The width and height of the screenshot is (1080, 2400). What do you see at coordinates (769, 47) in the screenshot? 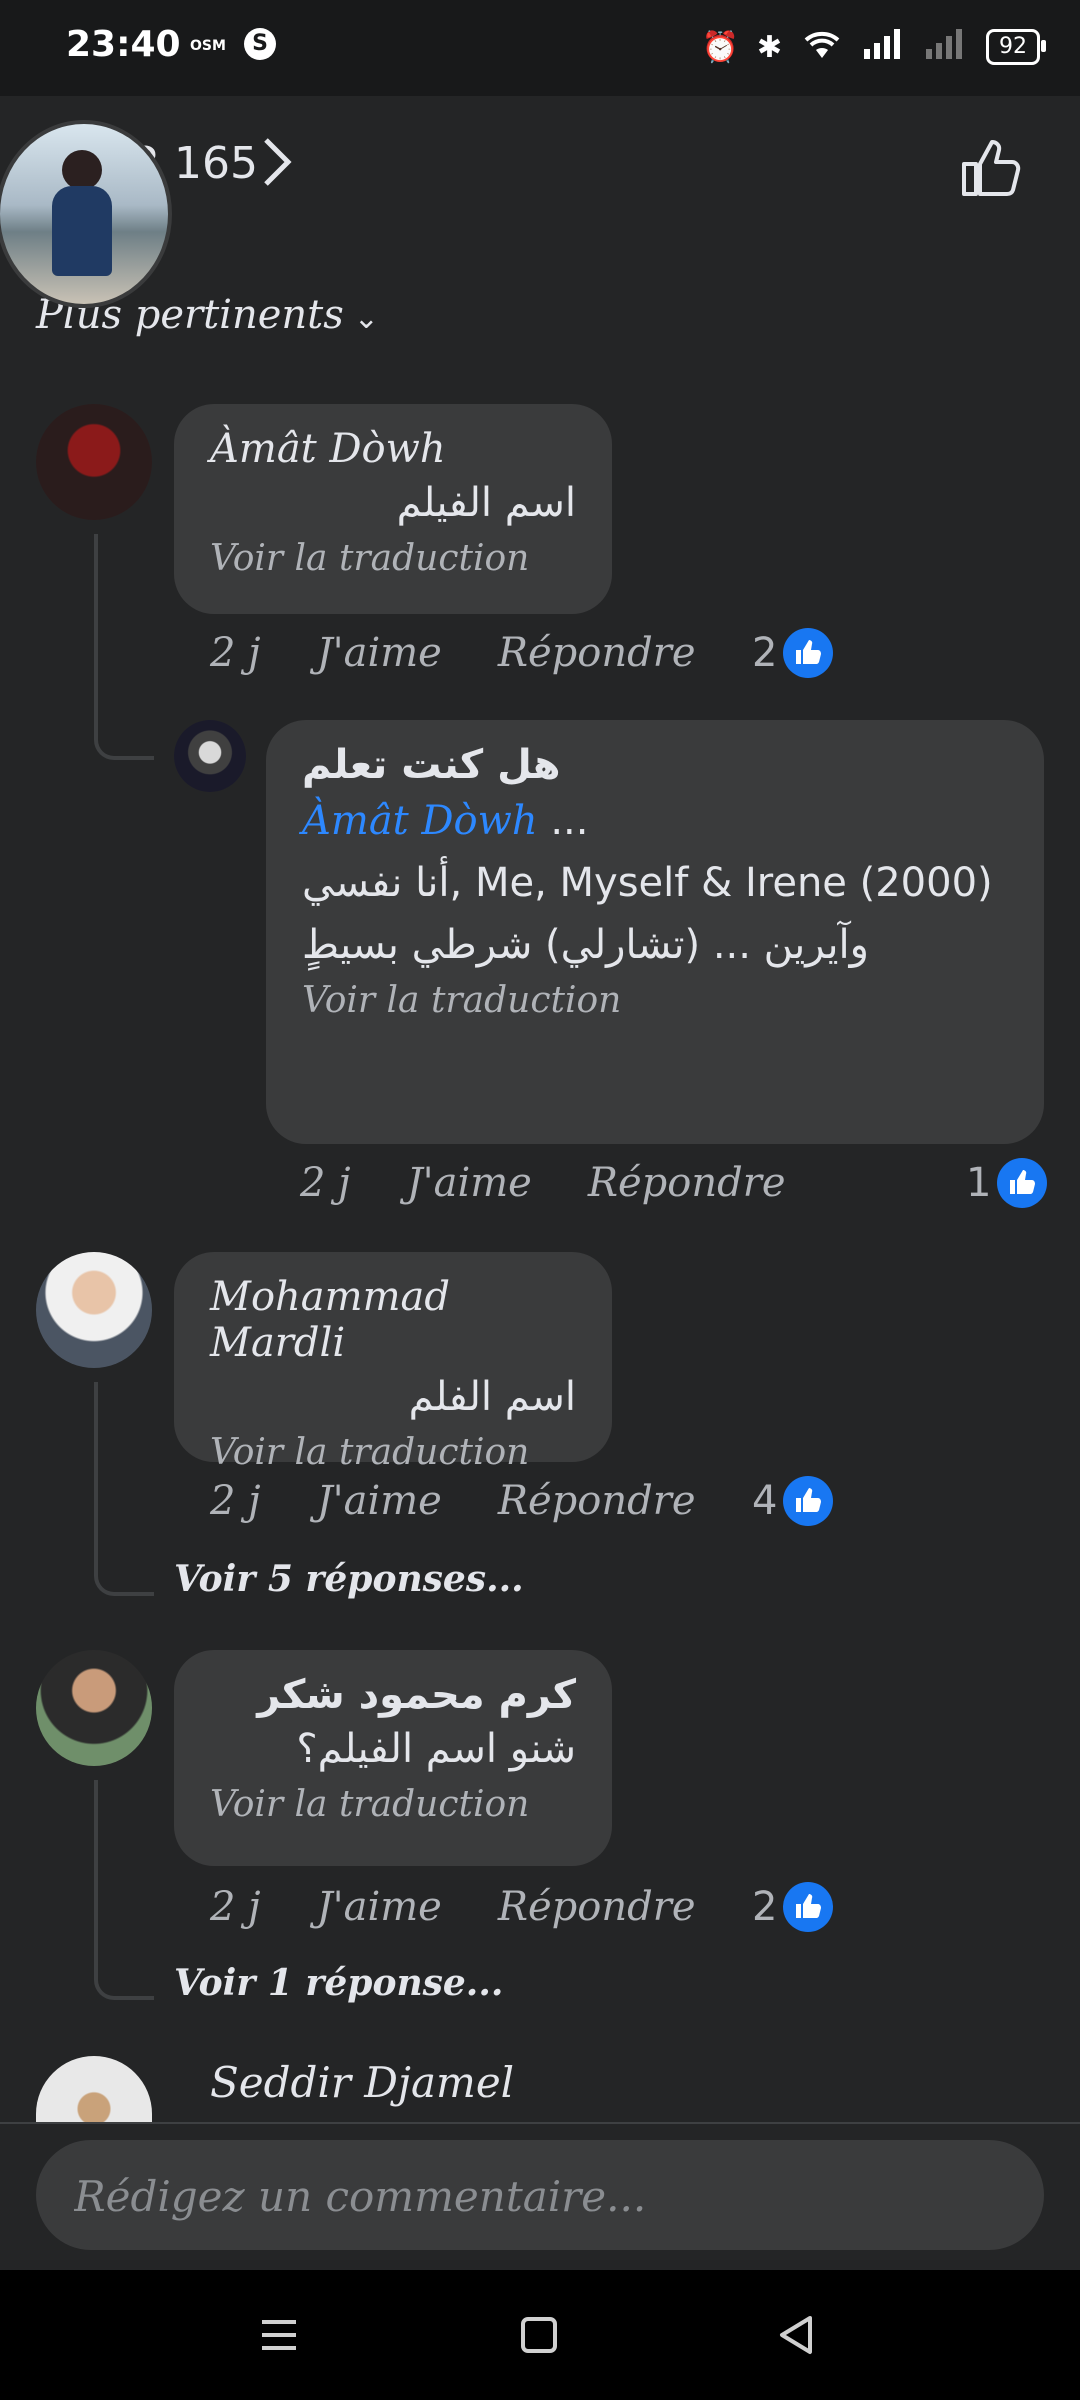
I see `bluetooth-icon: ✱` at bounding box center [769, 47].